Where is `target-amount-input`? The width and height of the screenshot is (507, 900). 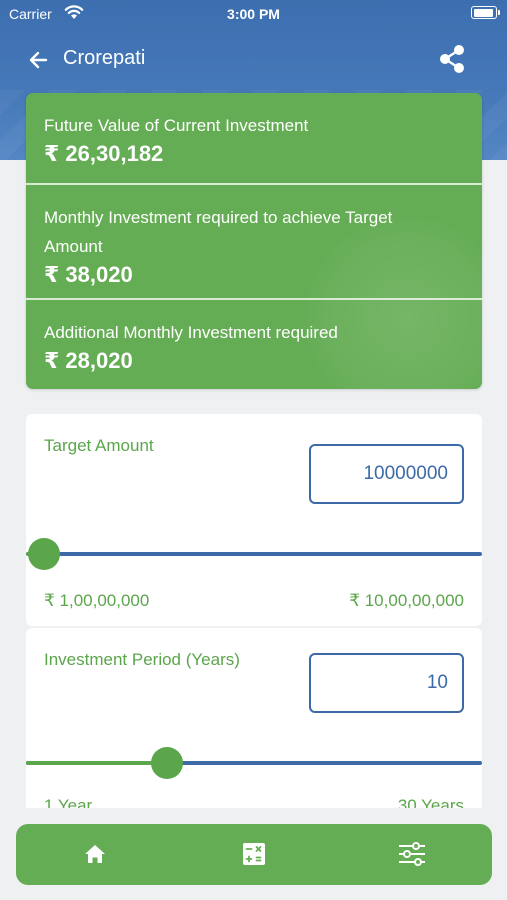
target-amount-input is located at coordinates (386, 474).